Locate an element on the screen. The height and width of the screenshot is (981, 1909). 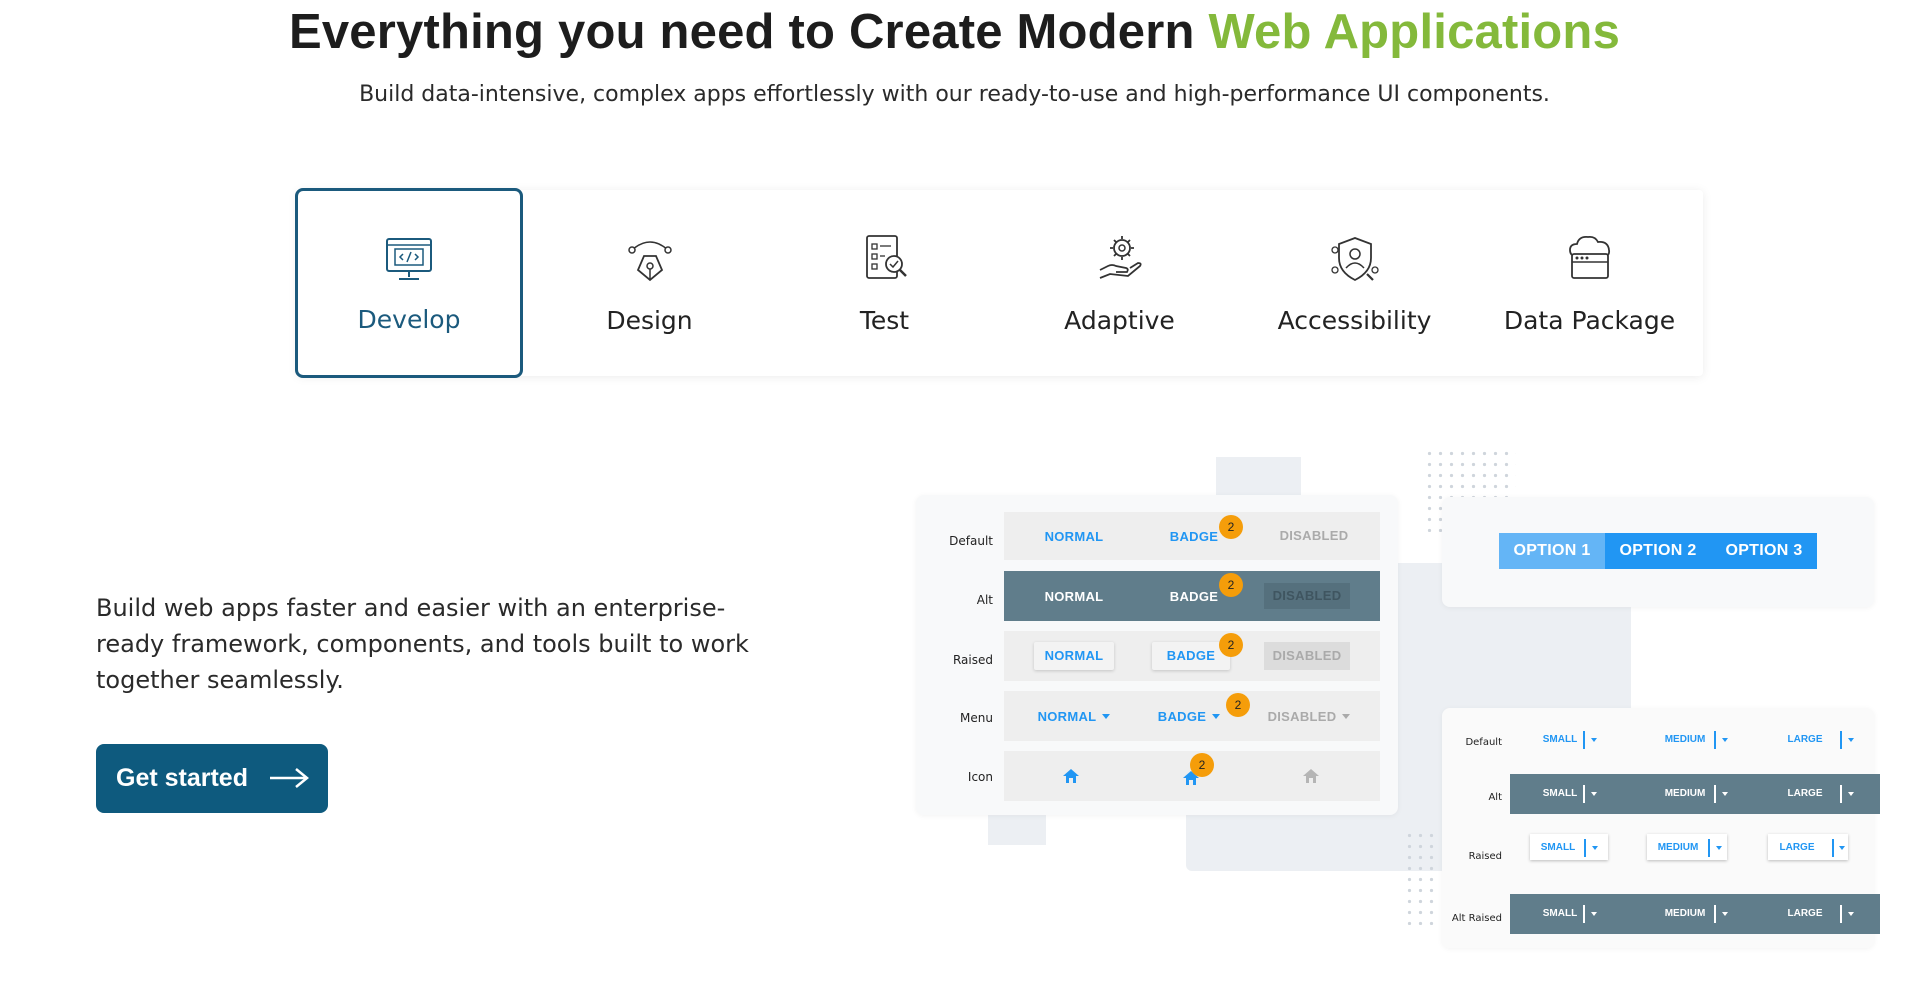
checklist-search-icon is located at coordinates (886, 257).